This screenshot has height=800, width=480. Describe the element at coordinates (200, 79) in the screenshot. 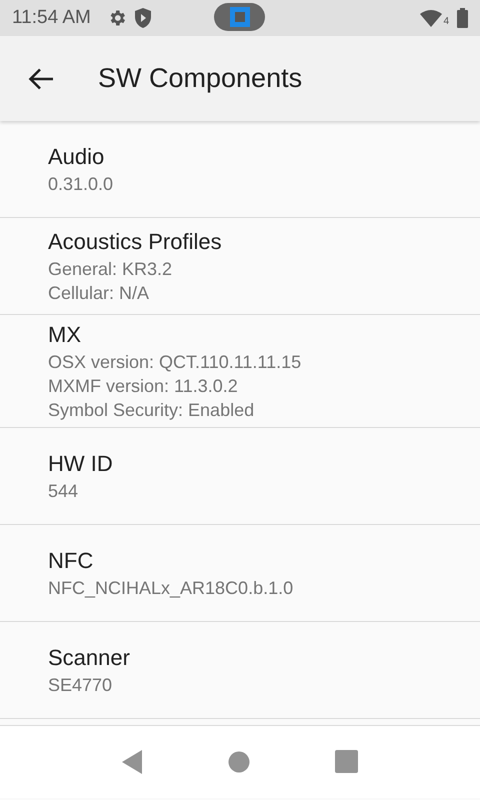

I see `page-title: SW Components` at that location.